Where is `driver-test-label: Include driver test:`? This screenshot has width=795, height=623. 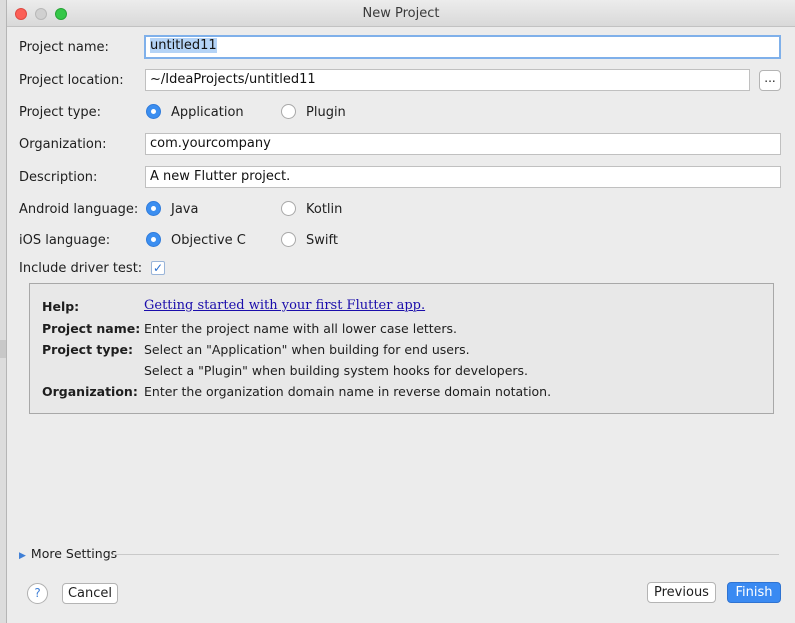
driver-test-label: Include driver test: is located at coordinates (81, 268).